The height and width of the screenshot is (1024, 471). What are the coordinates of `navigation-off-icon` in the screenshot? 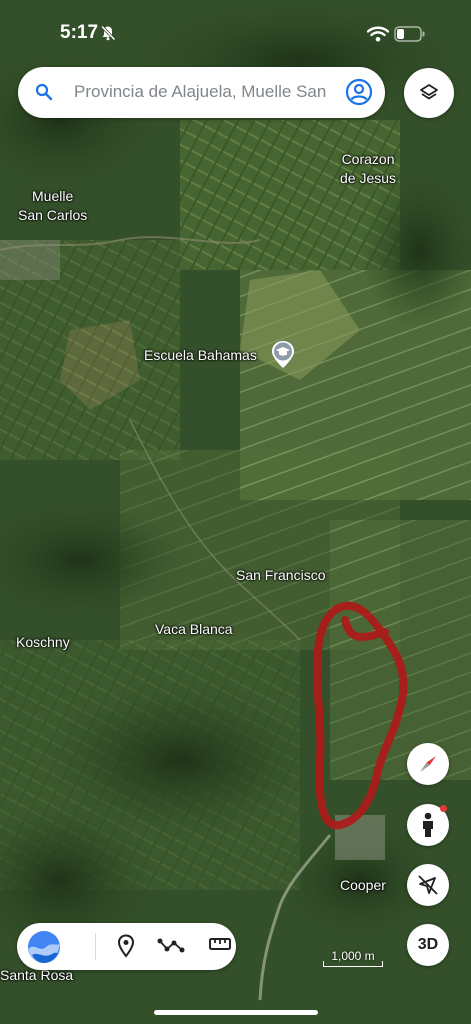 It's located at (428, 885).